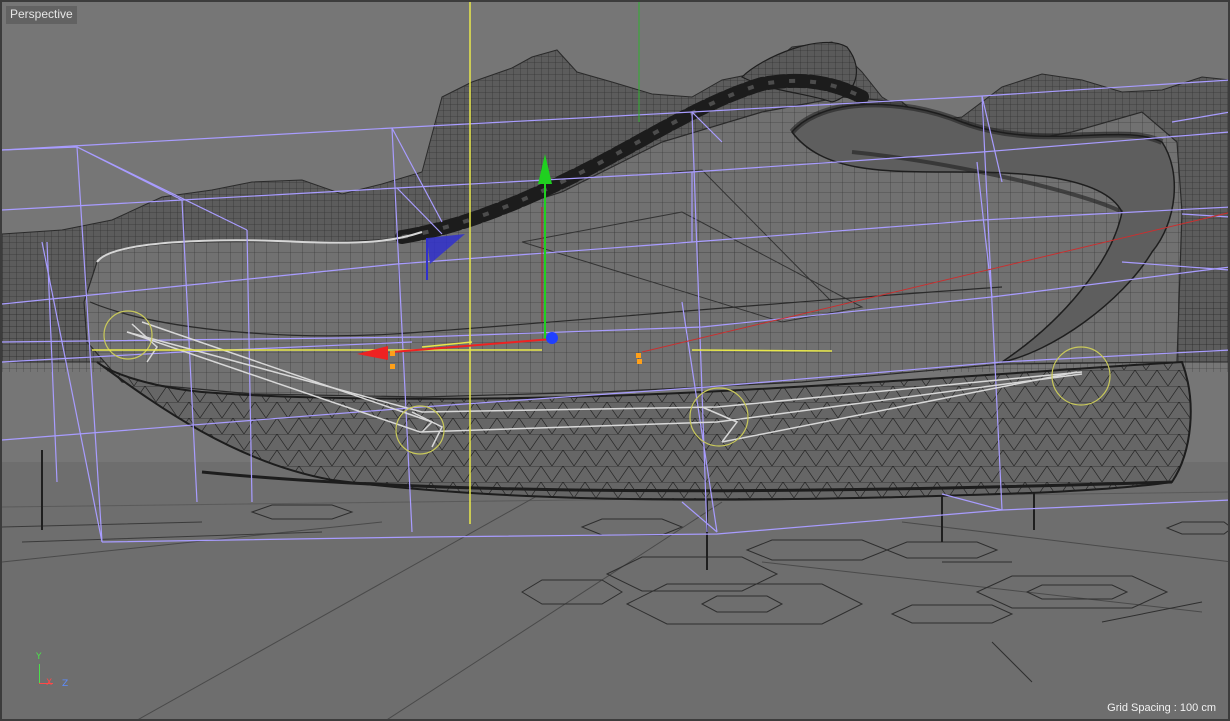 The width and height of the screenshot is (1230, 721). What do you see at coordinates (1161, 708) in the screenshot?
I see `grid-spacing-readout: Grid Spacing : 100 cm` at bounding box center [1161, 708].